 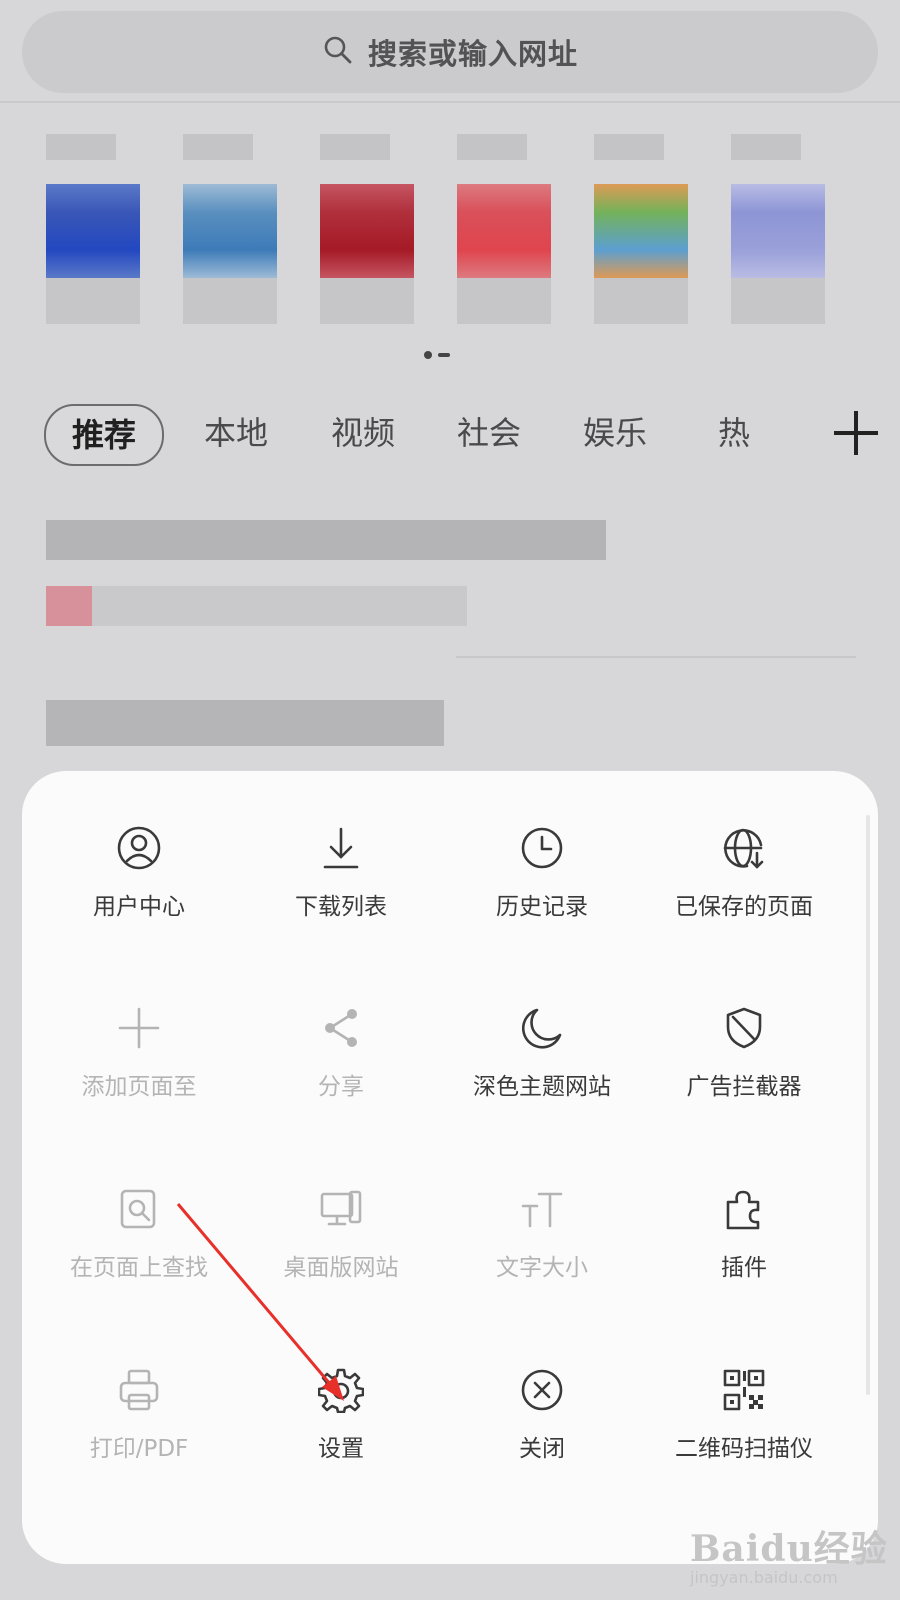 I want to click on tab-recommended: 推荐, so click(x=104, y=435).